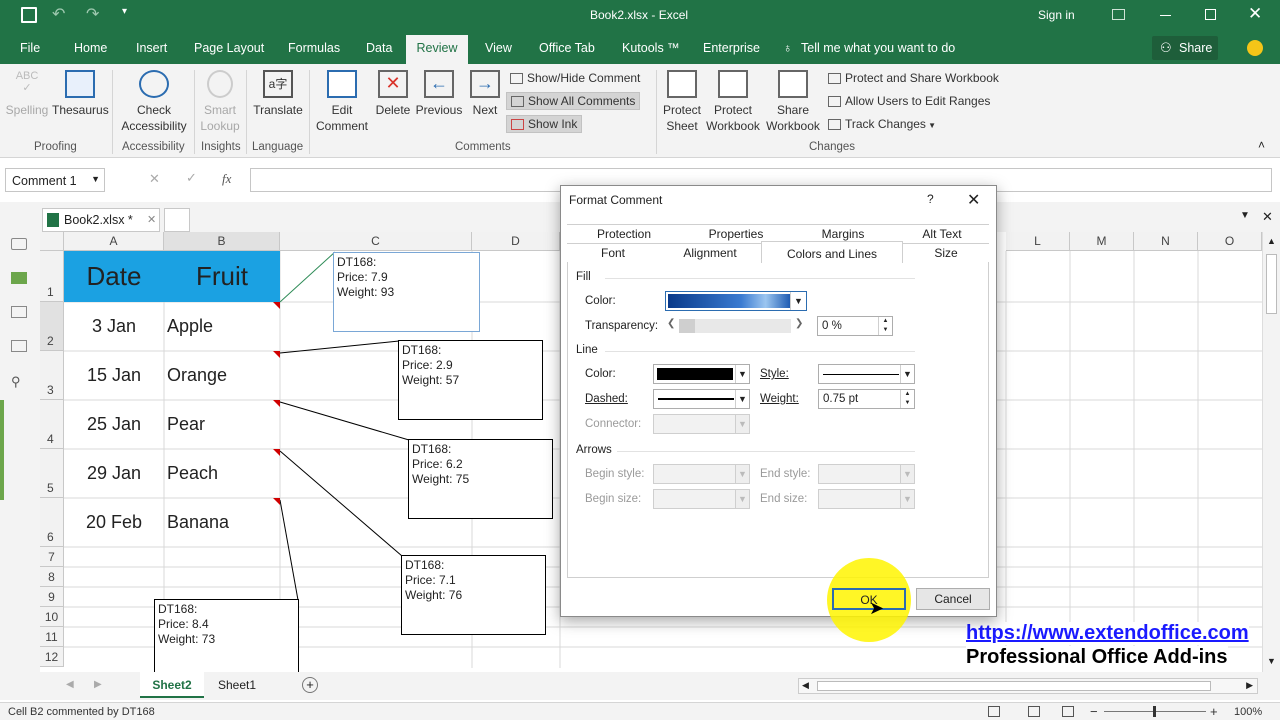 Image resolution: width=1280 pixels, height=720 pixels. Describe the element at coordinates (615, 474) in the screenshot. I see `begin-style-label: Begin style:` at that location.